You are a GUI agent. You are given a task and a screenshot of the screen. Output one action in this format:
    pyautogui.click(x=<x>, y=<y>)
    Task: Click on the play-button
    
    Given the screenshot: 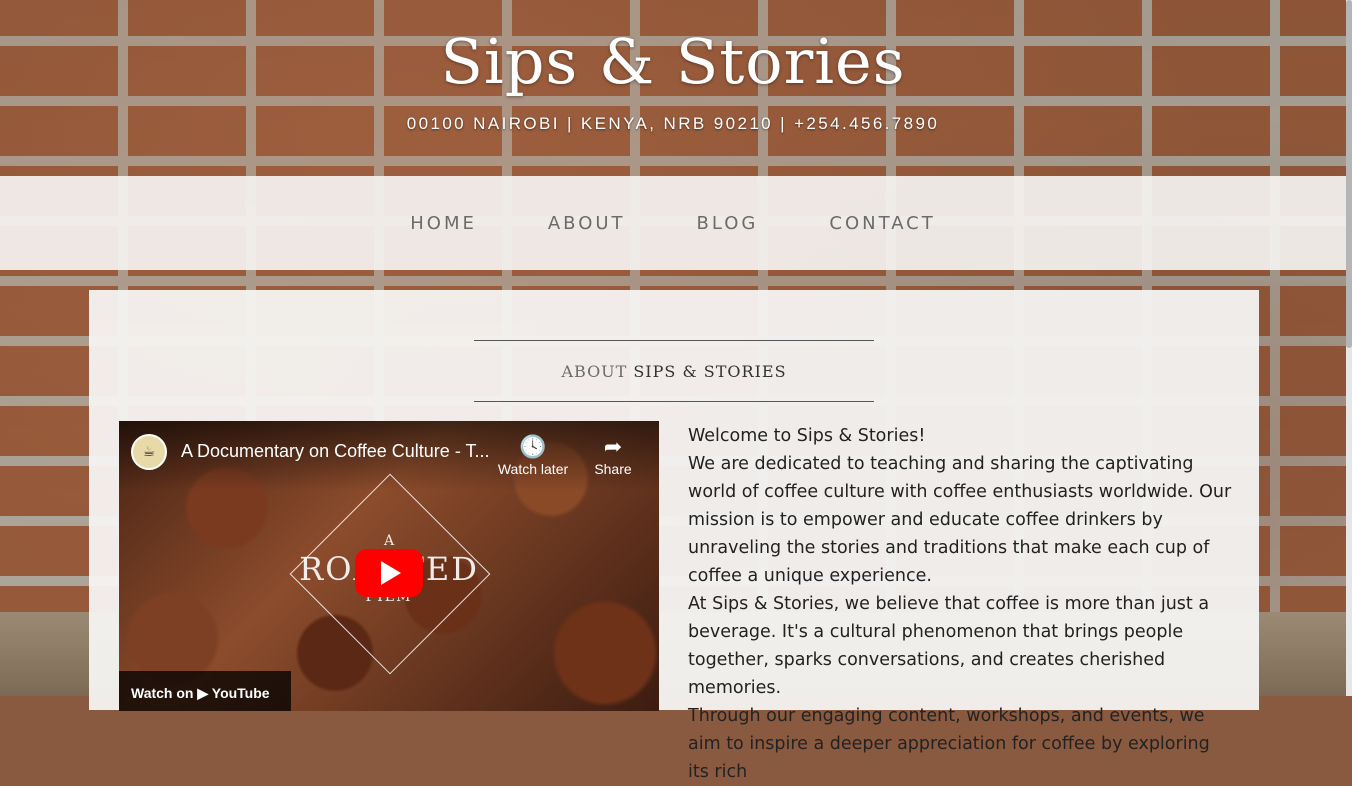 What is the action you would take?
    pyautogui.click(x=389, y=573)
    